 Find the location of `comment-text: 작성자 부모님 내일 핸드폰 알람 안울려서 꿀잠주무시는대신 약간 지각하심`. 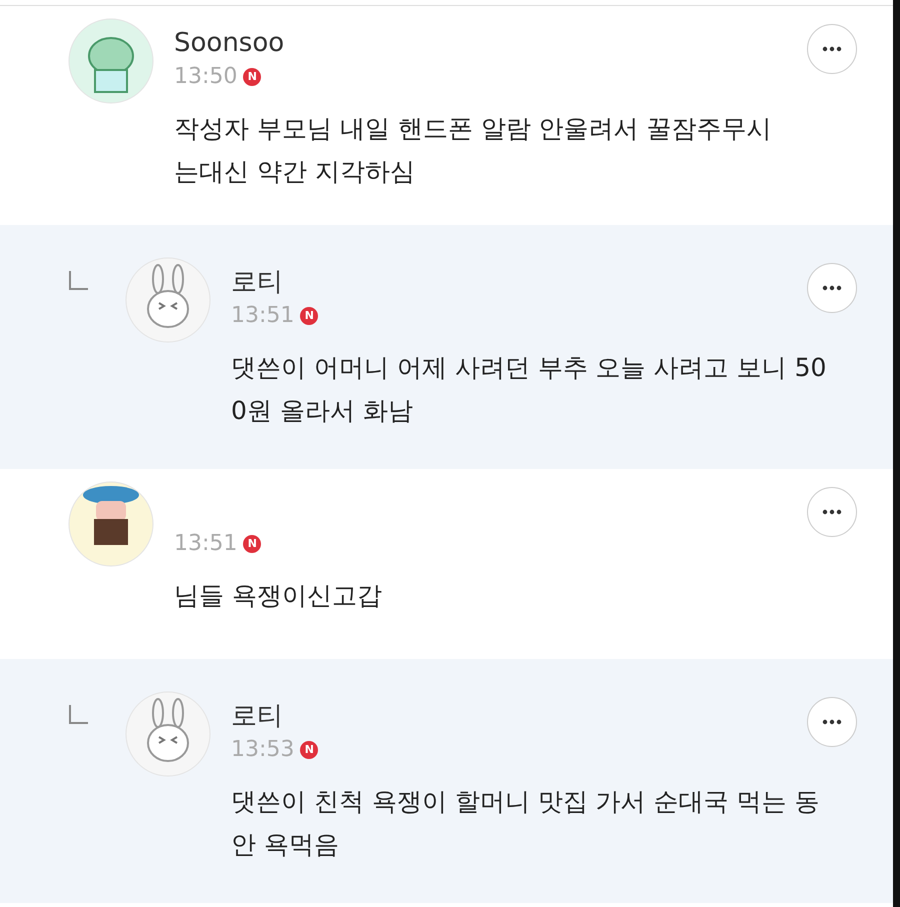

comment-text: 작성자 부모님 내일 핸드폰 알람 안울려서 꿀잠주무시는대신 약간 지각하심 is located at coordinates (473, 150).